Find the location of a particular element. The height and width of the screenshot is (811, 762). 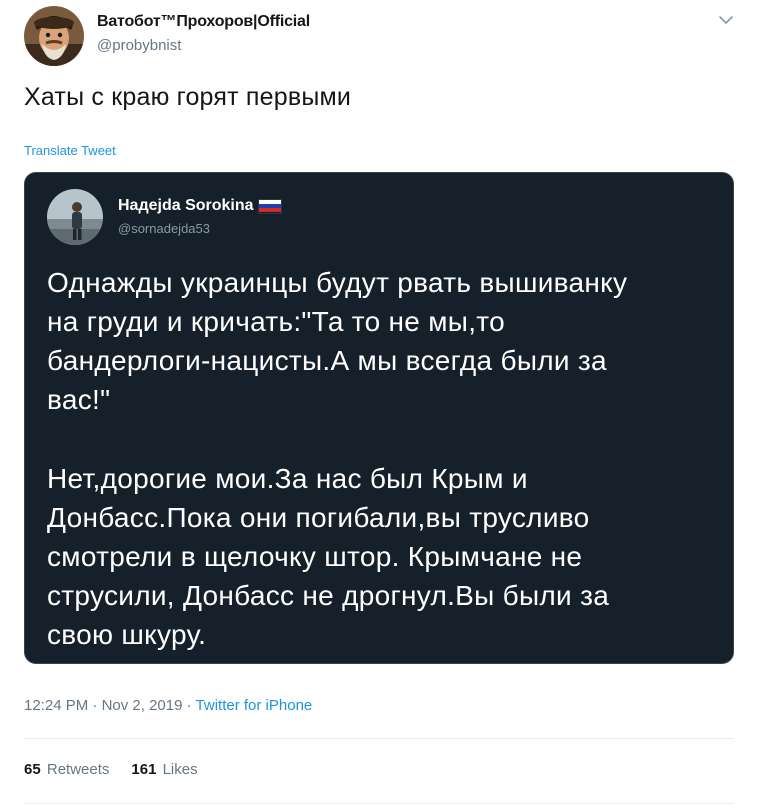

author-avatar is located at coordinates (54, 36).